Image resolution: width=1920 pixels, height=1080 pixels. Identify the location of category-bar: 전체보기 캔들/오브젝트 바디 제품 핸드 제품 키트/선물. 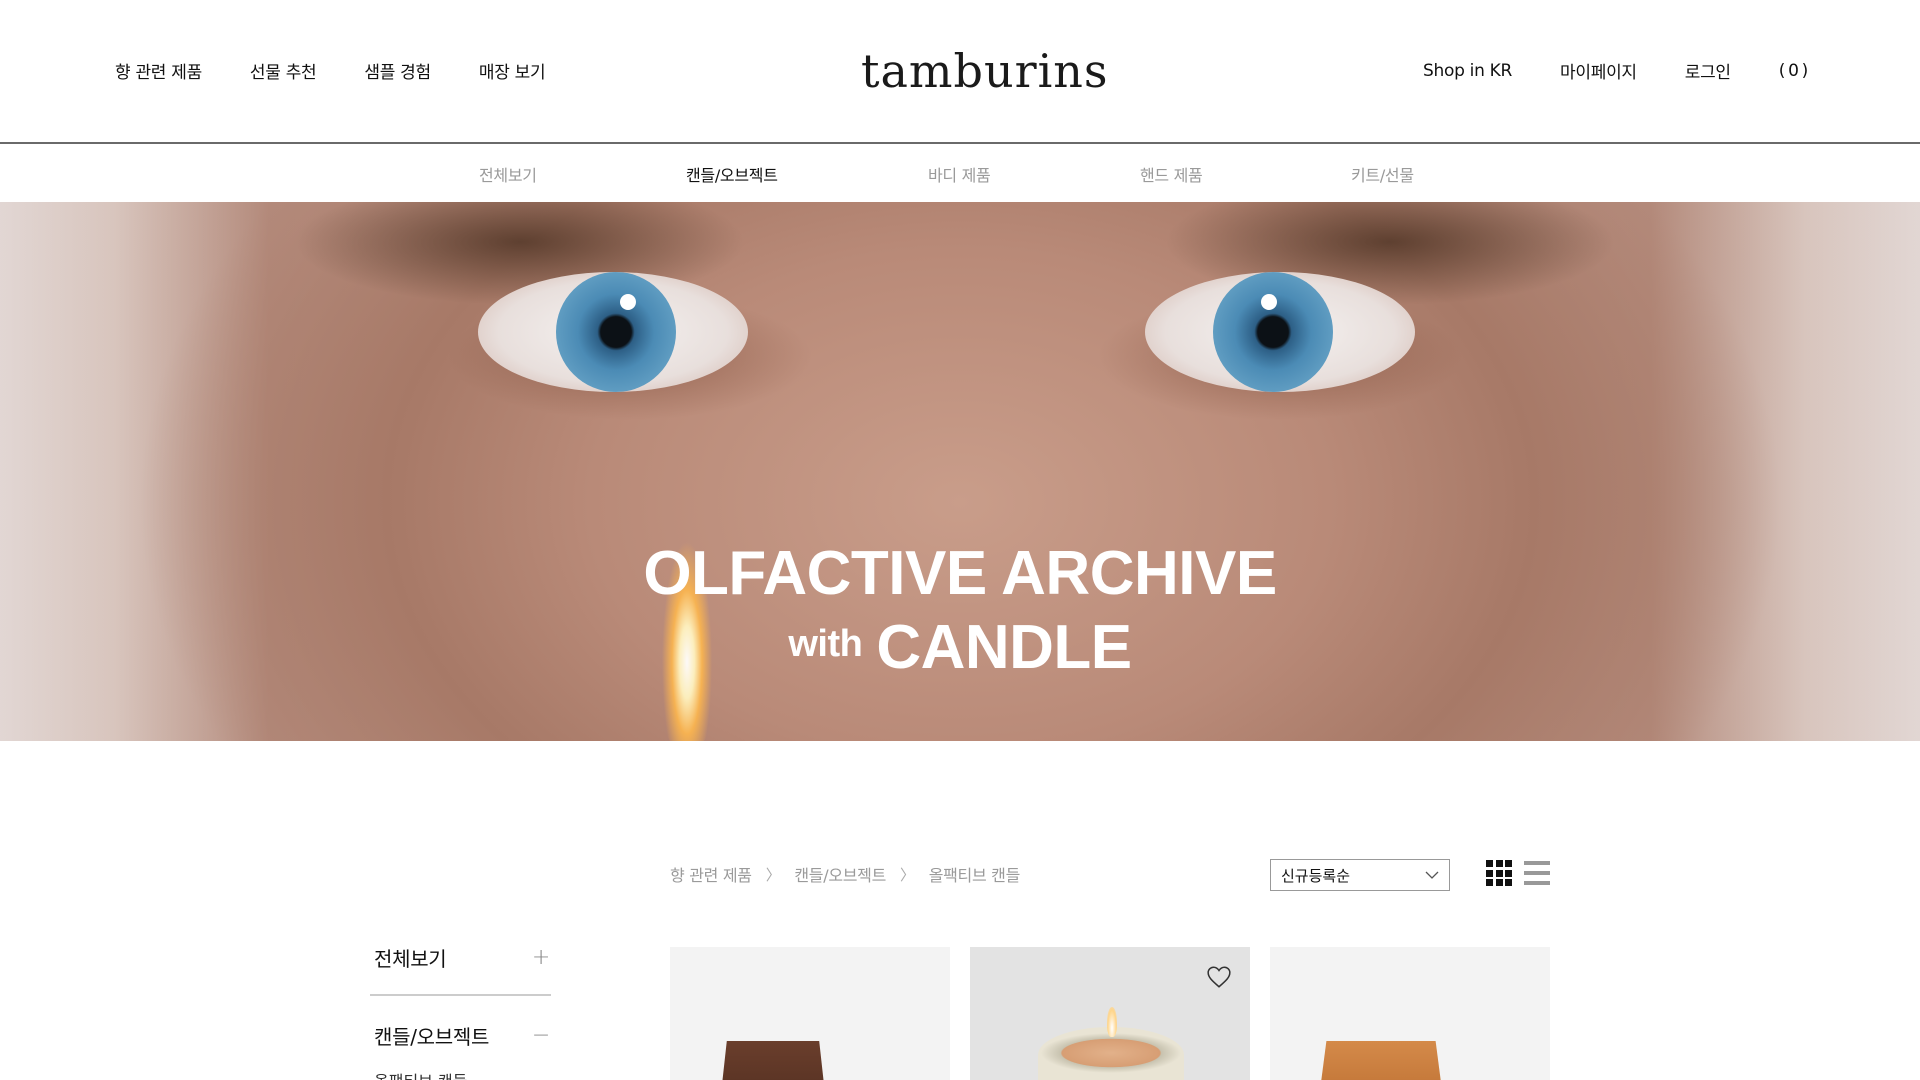
(960, 174).